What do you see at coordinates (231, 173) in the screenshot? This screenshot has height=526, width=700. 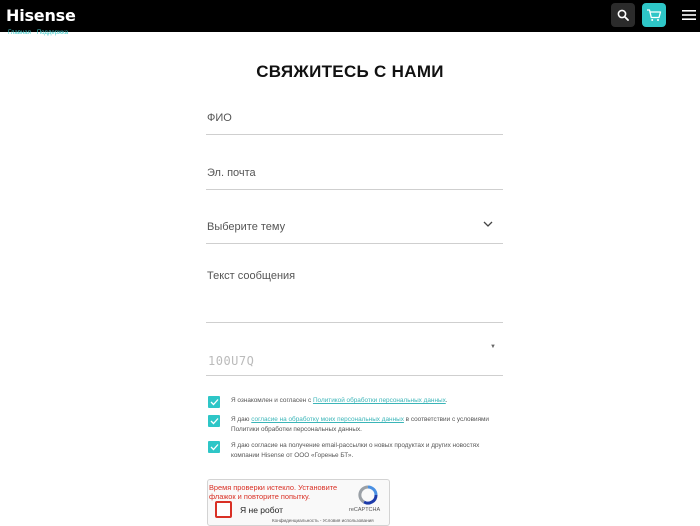 I see `email-label: Эл. почта` at bounding box center [231, 173].